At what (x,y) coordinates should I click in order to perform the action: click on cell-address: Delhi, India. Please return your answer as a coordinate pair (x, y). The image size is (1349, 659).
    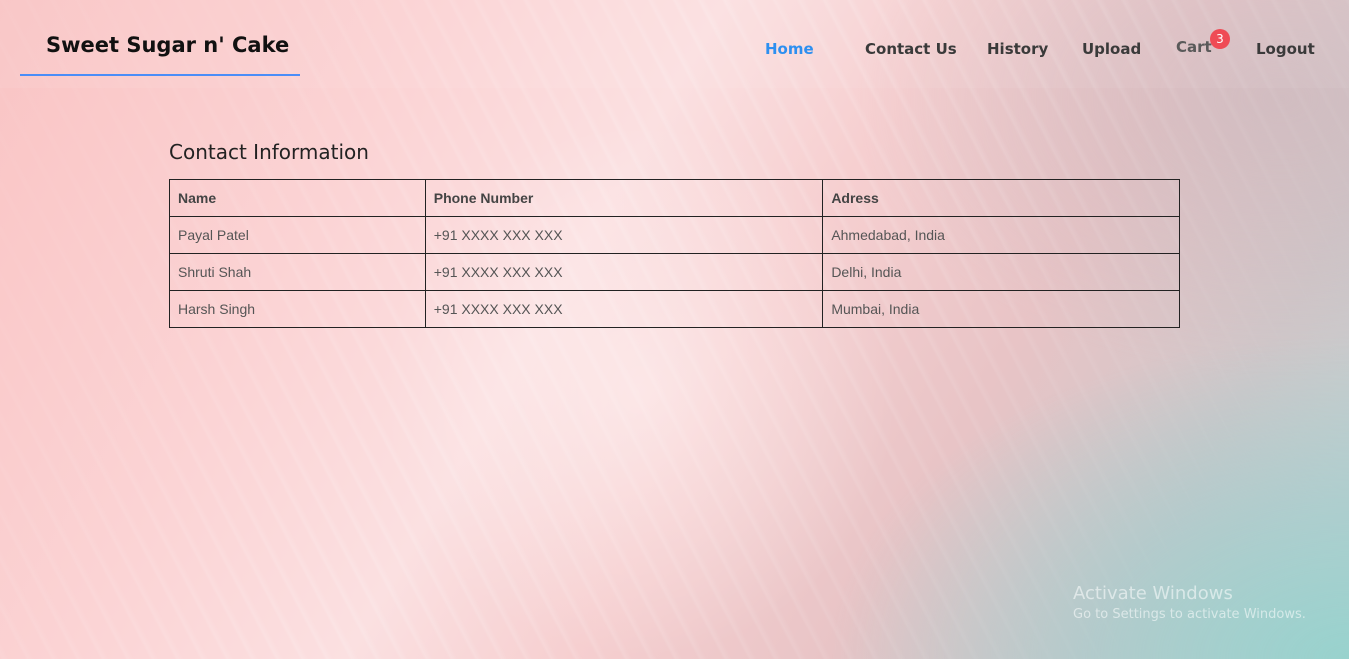
    Looking at the image, I should click on (1001, 272).